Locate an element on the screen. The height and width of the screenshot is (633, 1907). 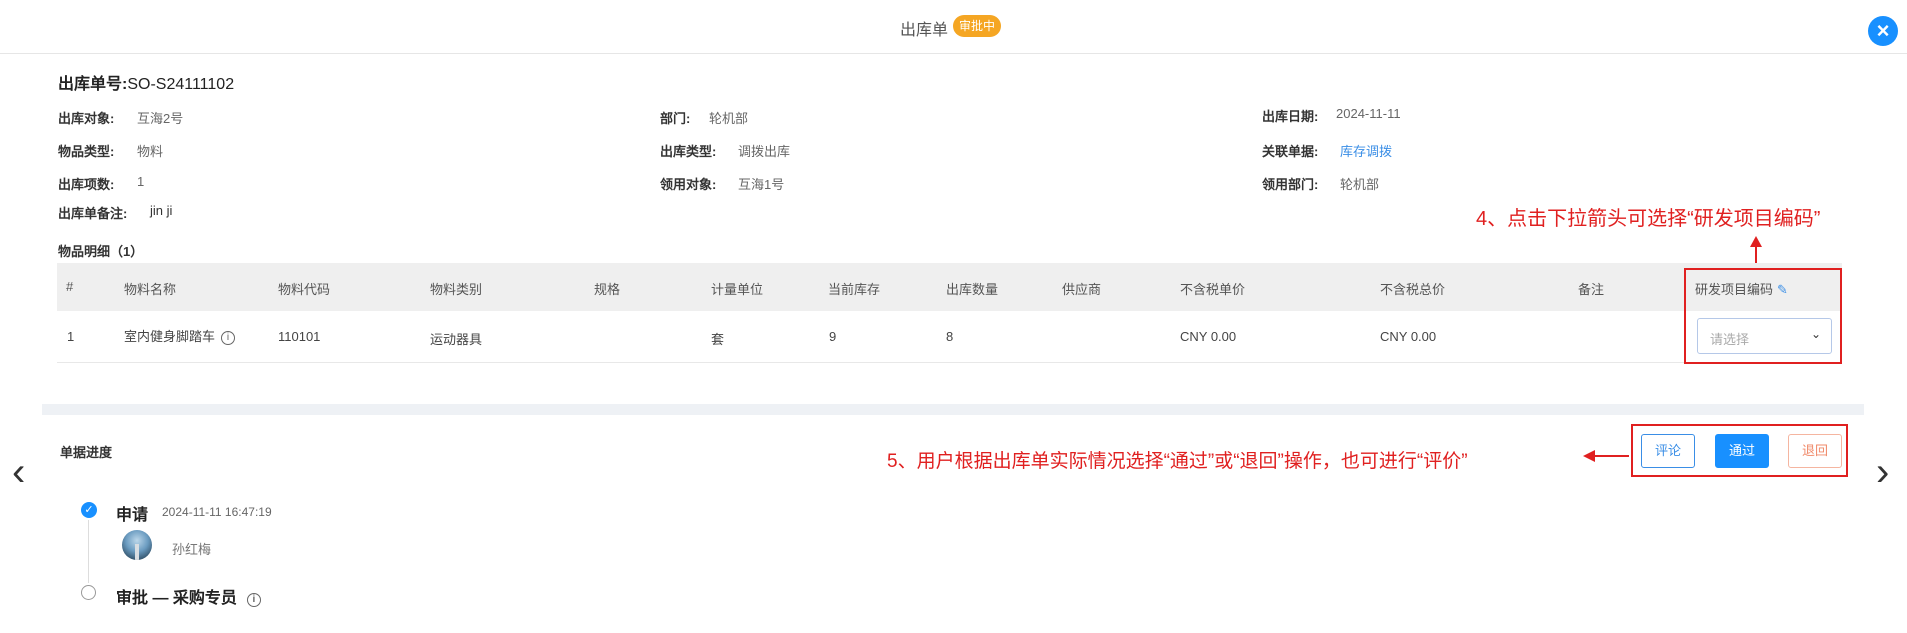
column-remark: 备注 is located at coordinates (1591, 289).